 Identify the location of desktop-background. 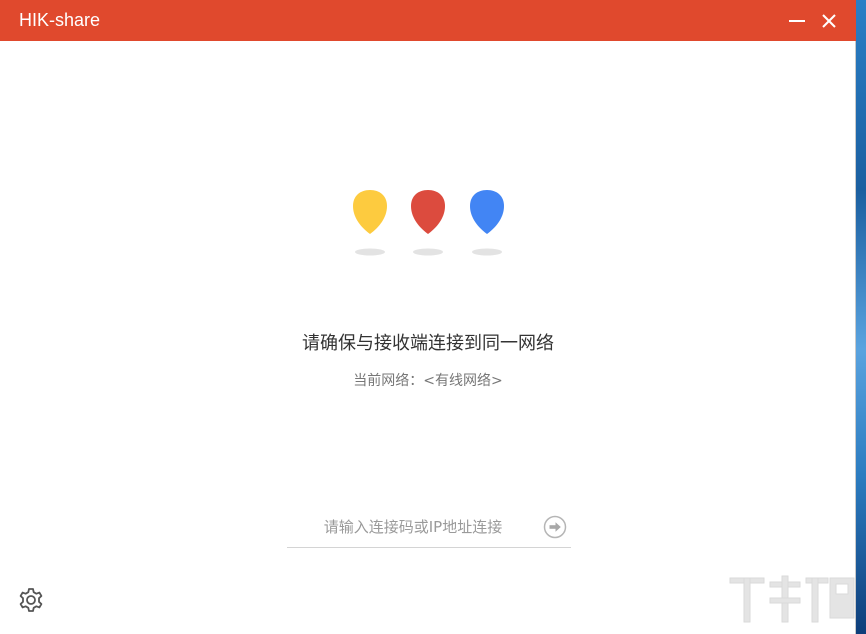
(861, 317).